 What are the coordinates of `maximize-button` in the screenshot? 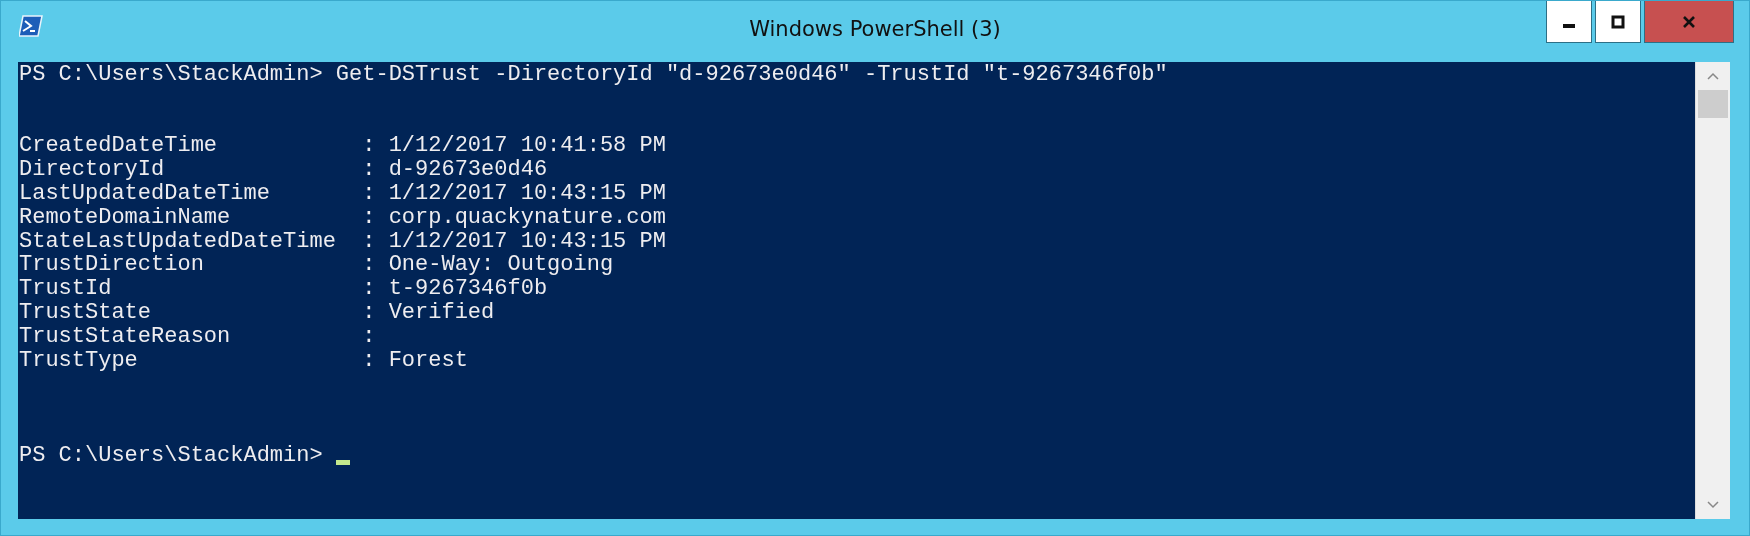 It's located at (1618, 22).